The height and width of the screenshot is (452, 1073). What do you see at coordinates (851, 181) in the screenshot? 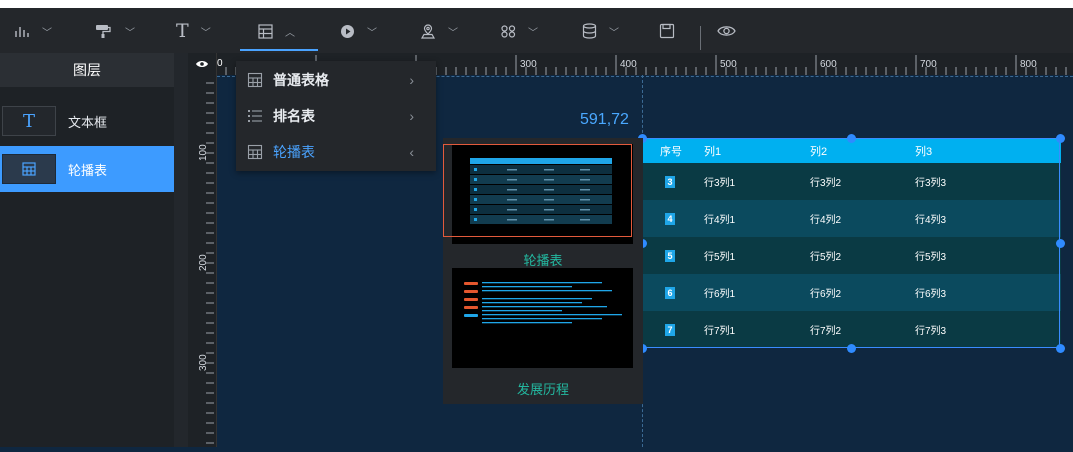
I see `table-row: 3 行3列1 行3列2 行3列3` at bounding box center [851, 181].